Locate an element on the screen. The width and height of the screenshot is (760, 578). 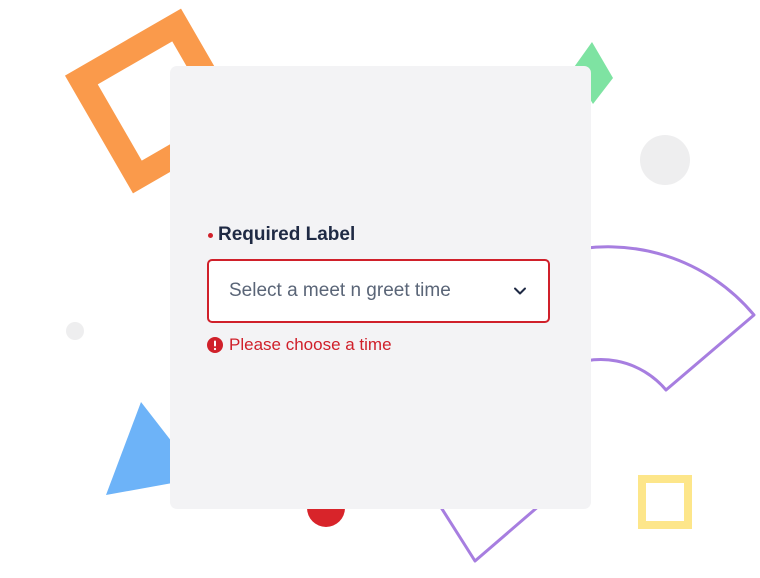
small-gray-circle-shape is located at coordinates (75, 331).